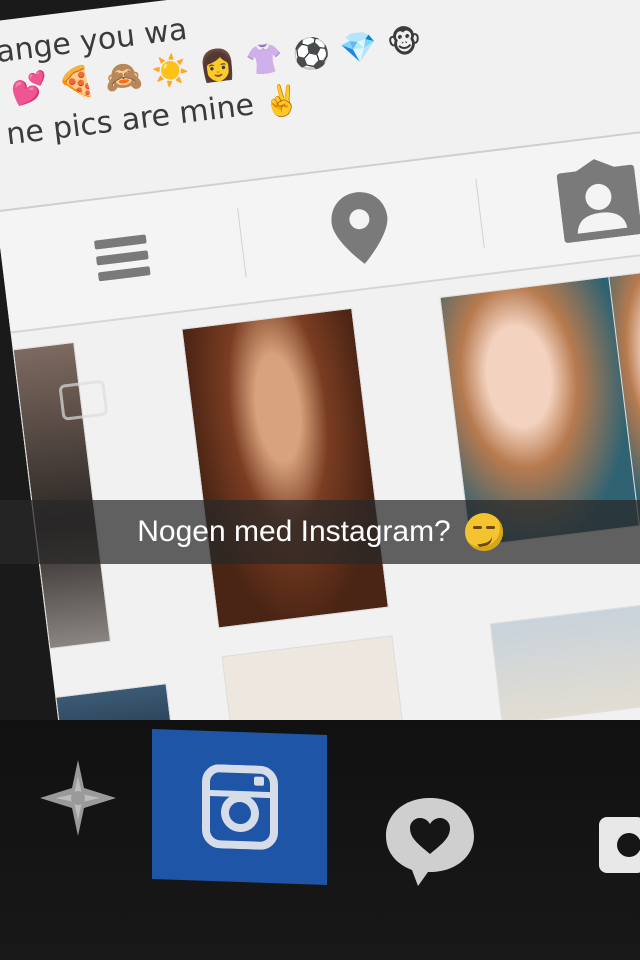 This screenshot has width=640, height=960. What do you see at coordinates (265, 60) in the screenshot?
I see `emoji-shirt: 👚` at bounding box center [265, 60].